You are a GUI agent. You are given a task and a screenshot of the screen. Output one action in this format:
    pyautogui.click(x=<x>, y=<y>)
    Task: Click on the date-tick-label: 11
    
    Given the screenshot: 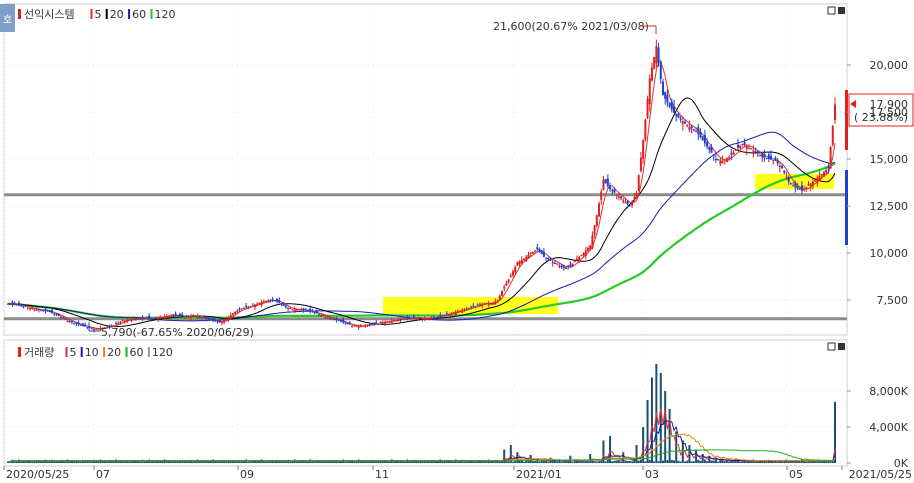 What is the action you would take?
    pyautogui.click(x=382, y=474)
    